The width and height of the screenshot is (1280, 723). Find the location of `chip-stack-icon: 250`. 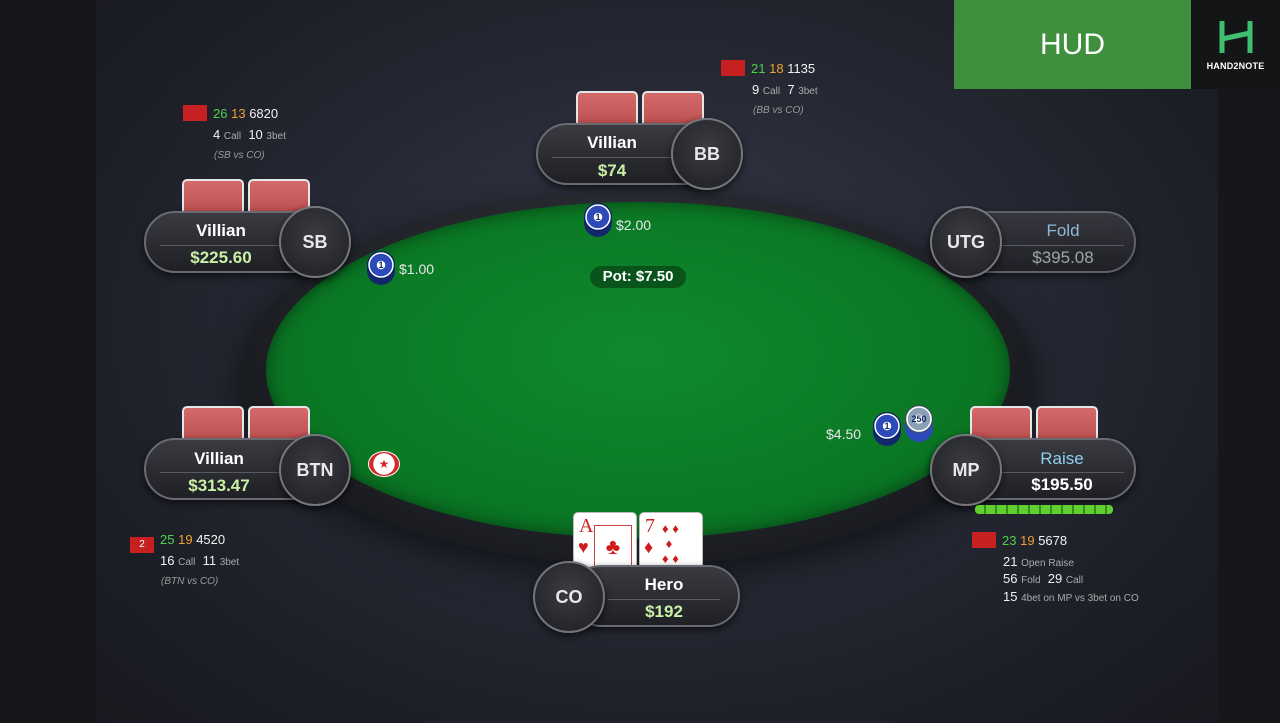

chip-stack-icon: 250 is located at coordinates (919, 419).